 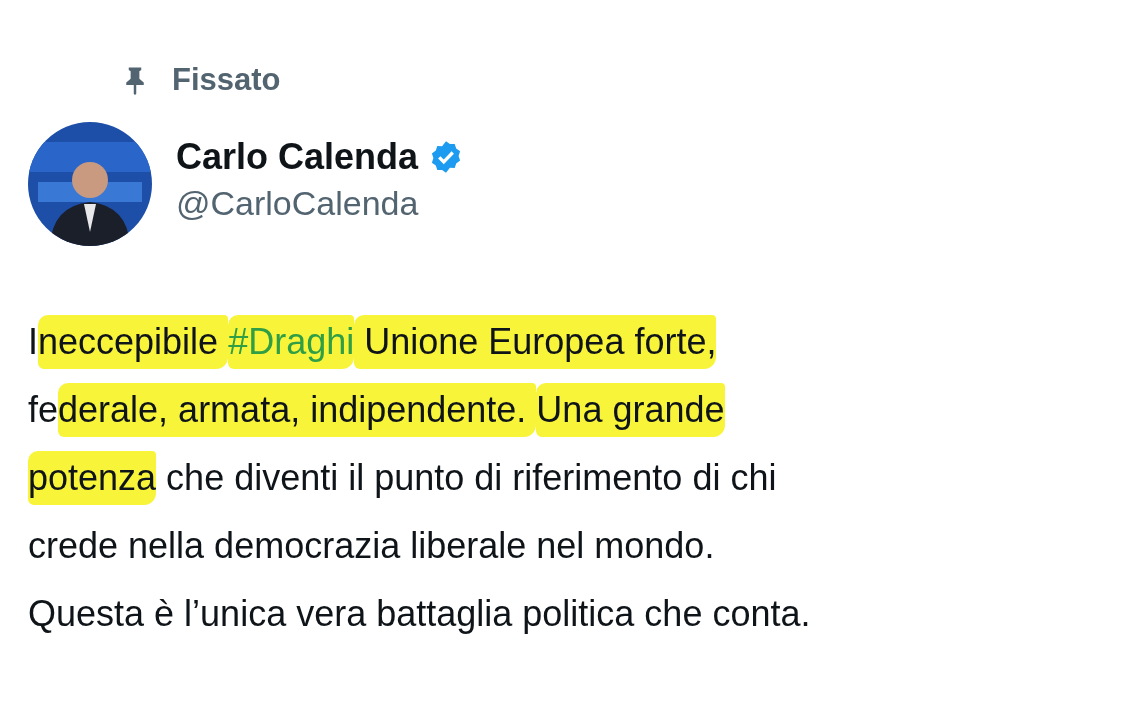 I want to click on author-handle: @CarloCalenda, so click(x=298, y=203).